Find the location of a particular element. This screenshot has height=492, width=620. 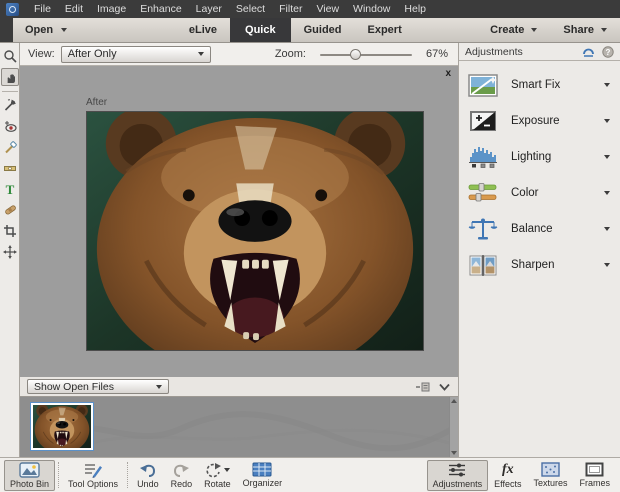

effects-icon: fx is located at coordinates (507, 469).